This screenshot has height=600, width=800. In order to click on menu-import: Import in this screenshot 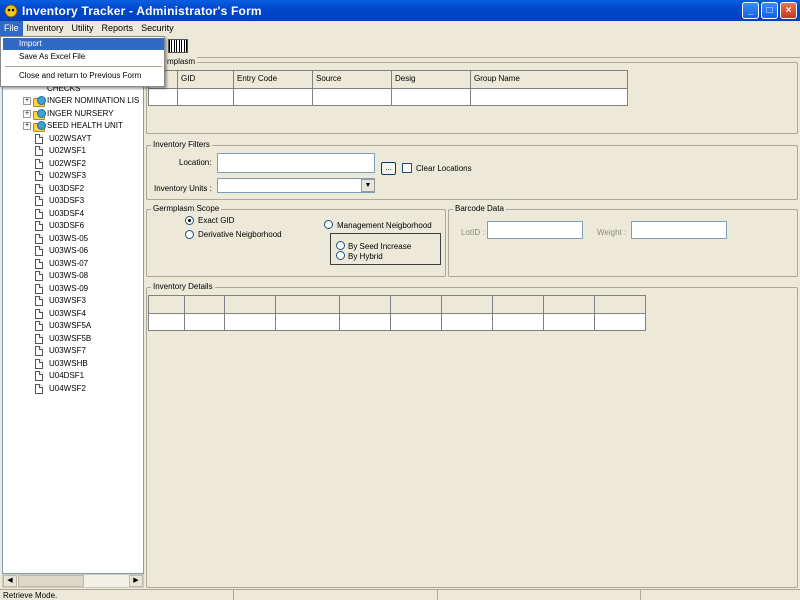, I will do `click(83, 44)`.